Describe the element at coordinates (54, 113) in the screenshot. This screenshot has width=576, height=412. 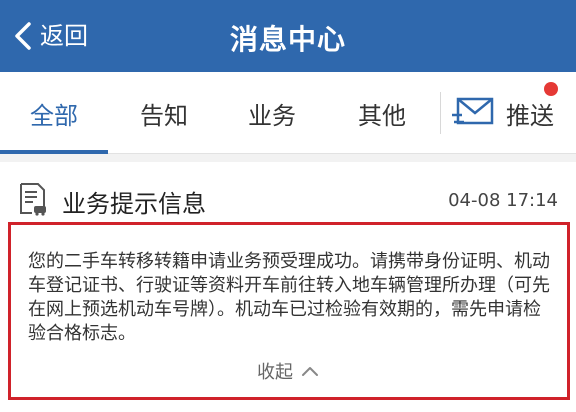
I see `tab-all: 全部` at that location.